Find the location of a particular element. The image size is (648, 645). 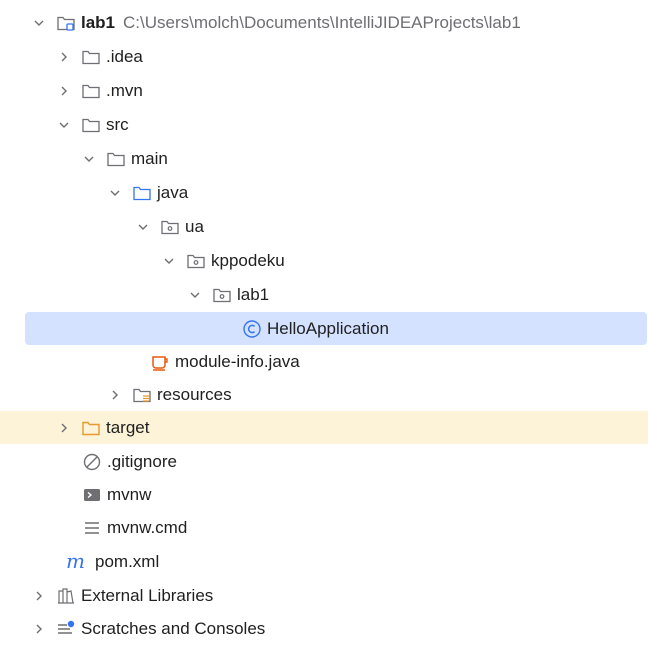

tree-node-label: .mvn is located at coordinates (124, 90).